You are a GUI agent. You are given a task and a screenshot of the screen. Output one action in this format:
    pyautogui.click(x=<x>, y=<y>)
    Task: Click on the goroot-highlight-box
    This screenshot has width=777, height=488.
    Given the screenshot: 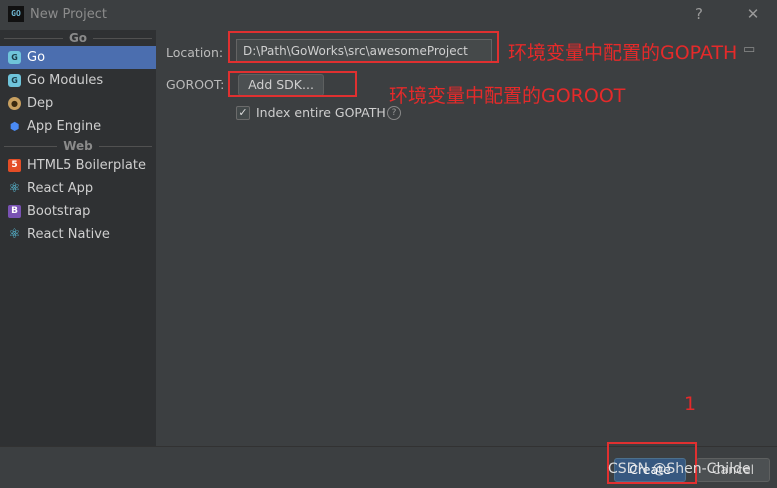 What is the action you would take?
    pyautogui.click(x=292, y=84)
    